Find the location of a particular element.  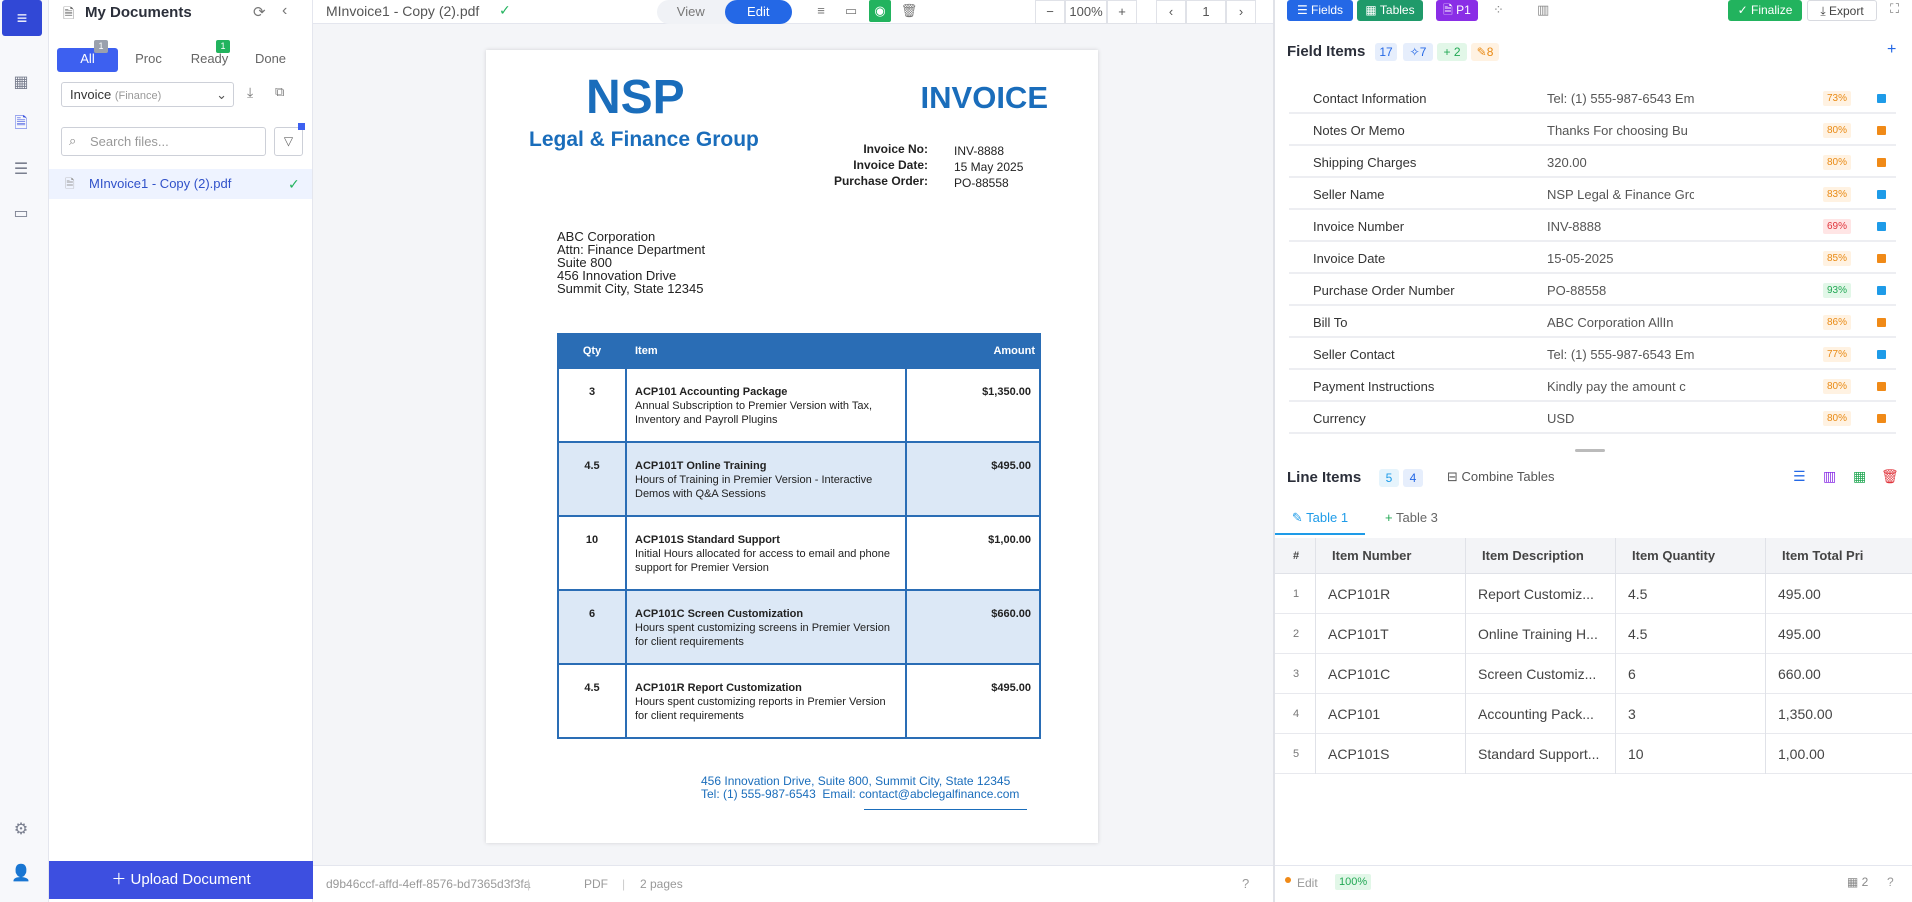

field-value: Kindly pay the amount c is located at coordinates (1620, 387).